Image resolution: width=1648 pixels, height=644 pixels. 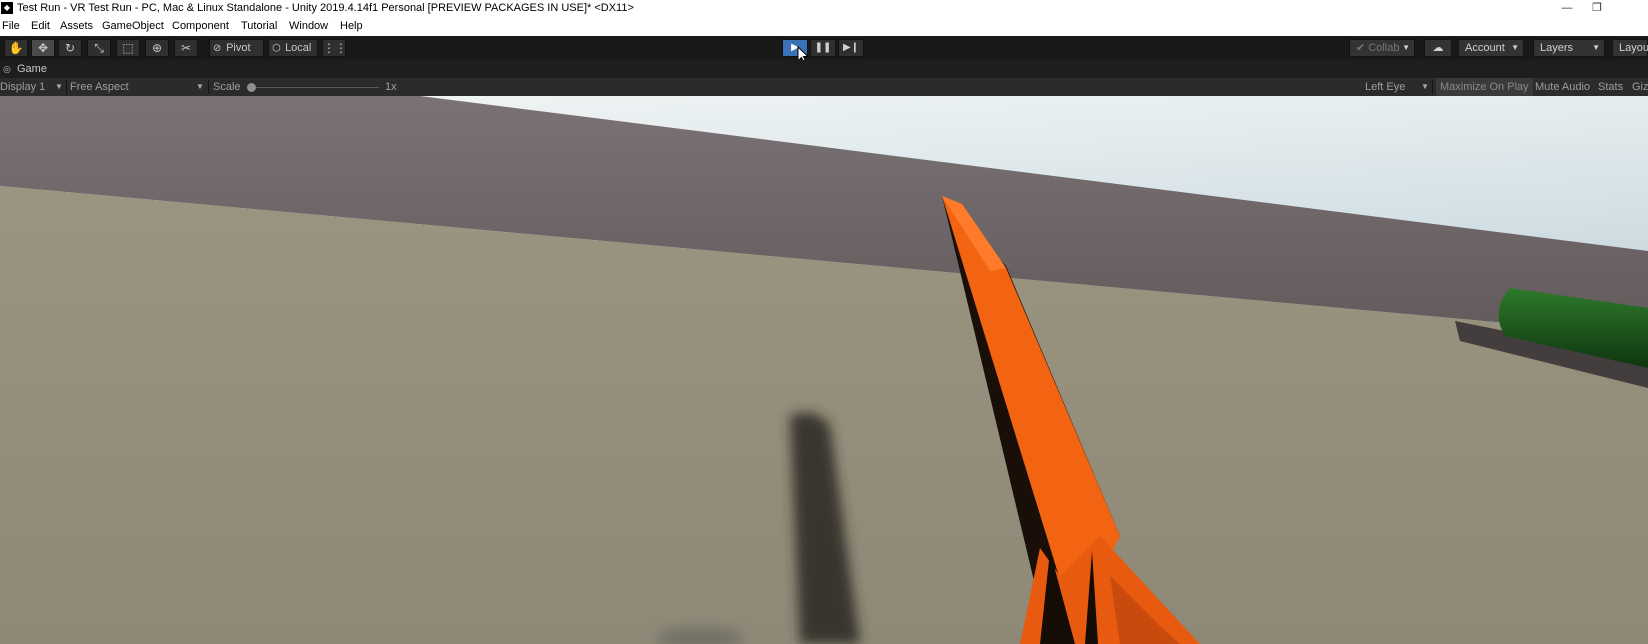 What do you see at coordinates (1361, 48) in the screenshot?
I see `check-circle-icon: ✔` at bounding box center [1361, 48].